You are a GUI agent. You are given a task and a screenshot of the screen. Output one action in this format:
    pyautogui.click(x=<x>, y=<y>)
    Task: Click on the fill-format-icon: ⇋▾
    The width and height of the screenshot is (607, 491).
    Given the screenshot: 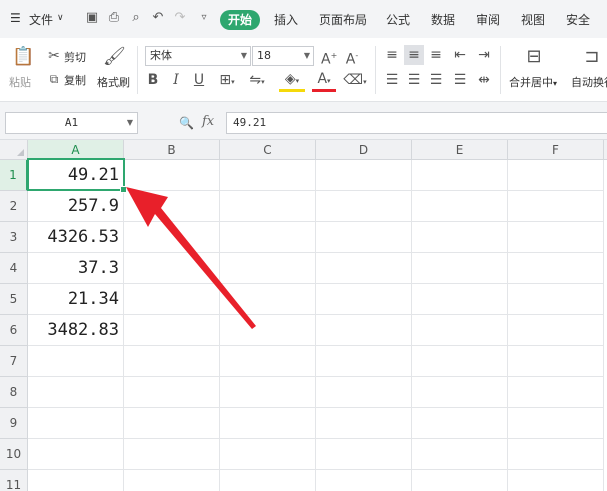 What is the action you would take?
    pyautogui.click(x=257, y=81)
    